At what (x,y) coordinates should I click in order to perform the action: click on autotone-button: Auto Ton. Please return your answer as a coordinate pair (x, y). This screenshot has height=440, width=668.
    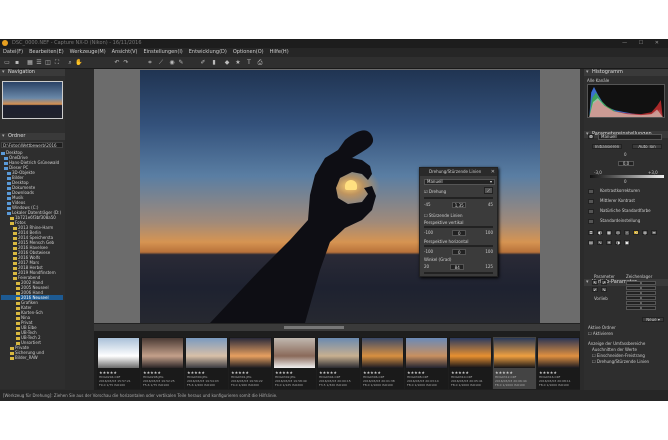
    Looking at the image, I should click on (647, 146).